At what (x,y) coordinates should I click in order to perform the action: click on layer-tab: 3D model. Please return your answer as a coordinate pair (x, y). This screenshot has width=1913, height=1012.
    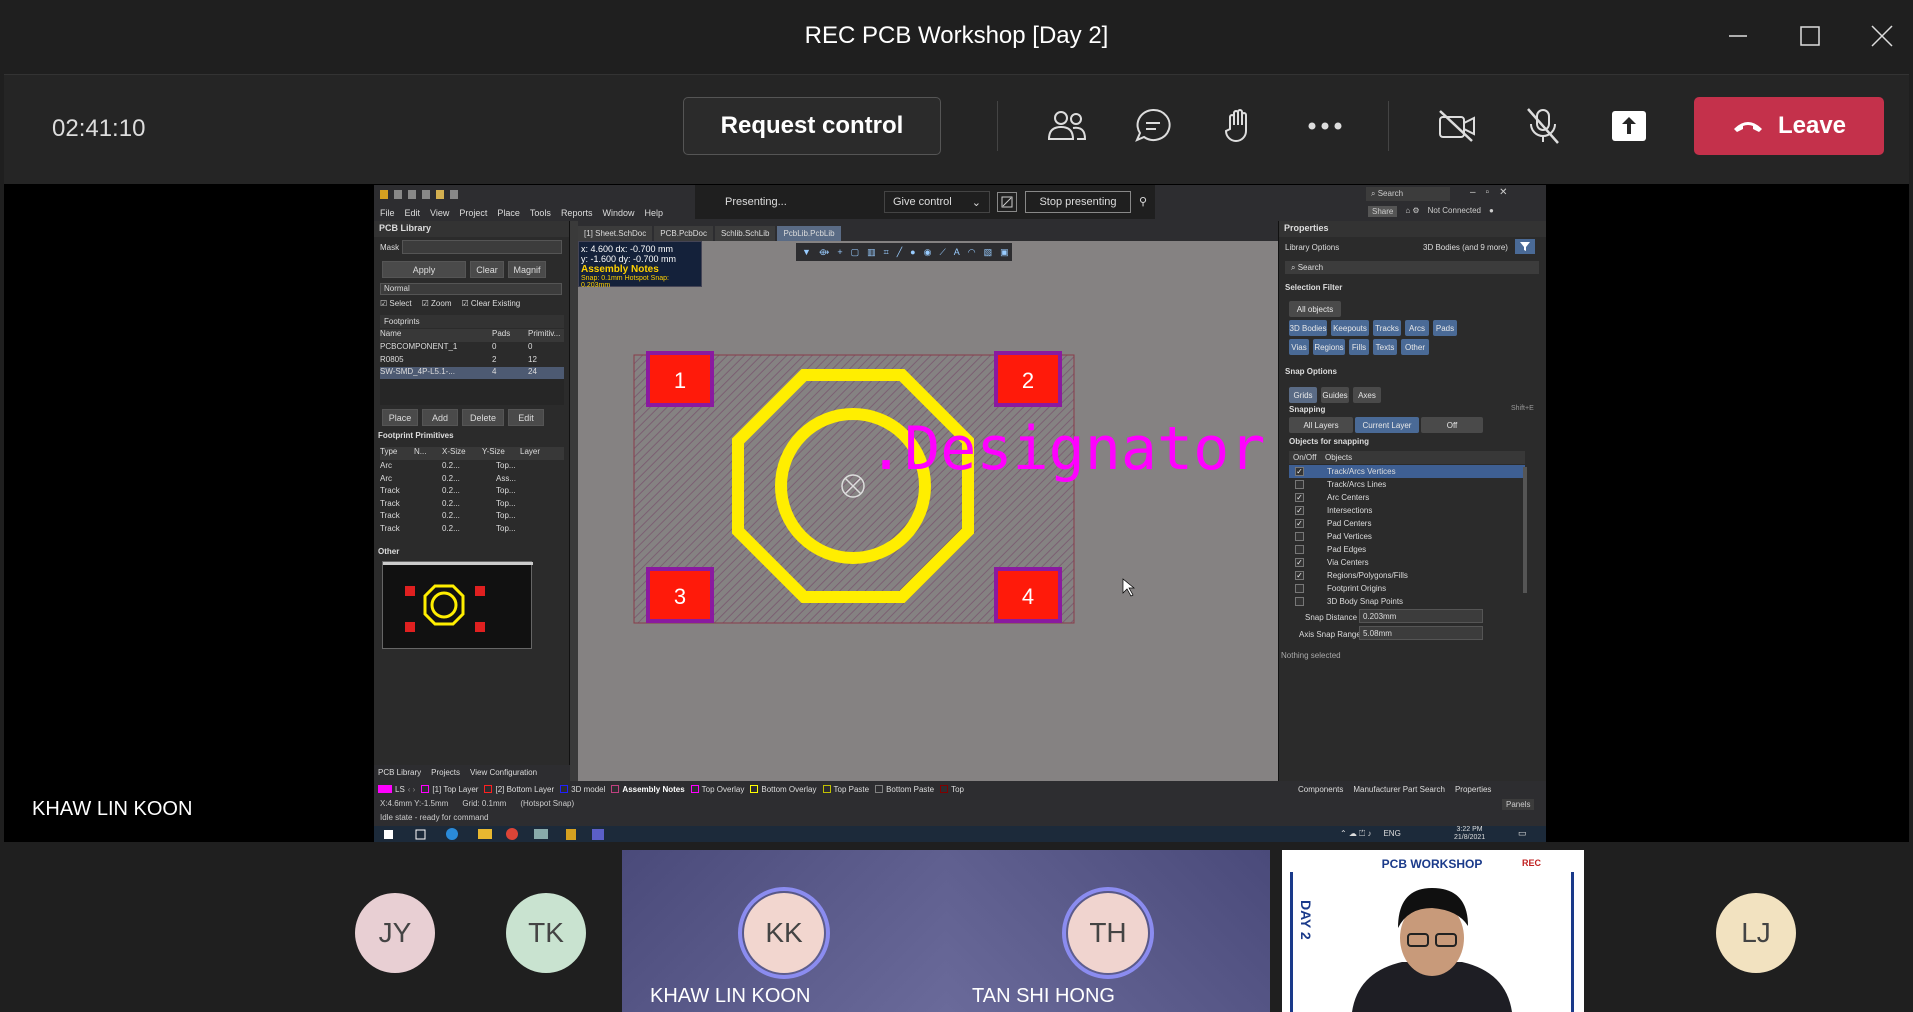
    Looking at the image, I should click on (582, 789).